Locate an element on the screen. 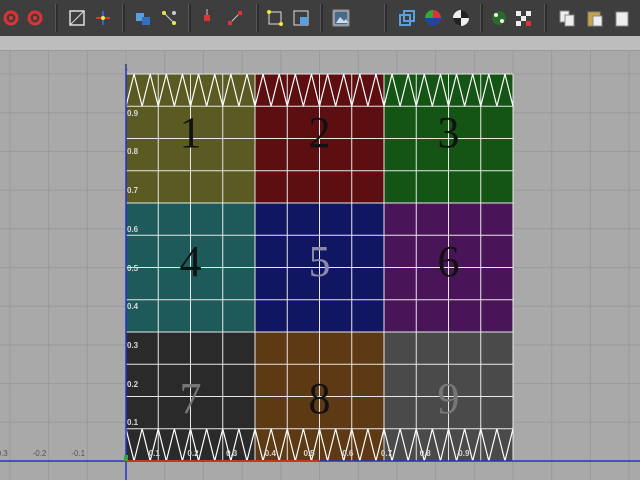 The width and height of the screenshot is (640, 480). image-icon is located at coordinates (341, 18).